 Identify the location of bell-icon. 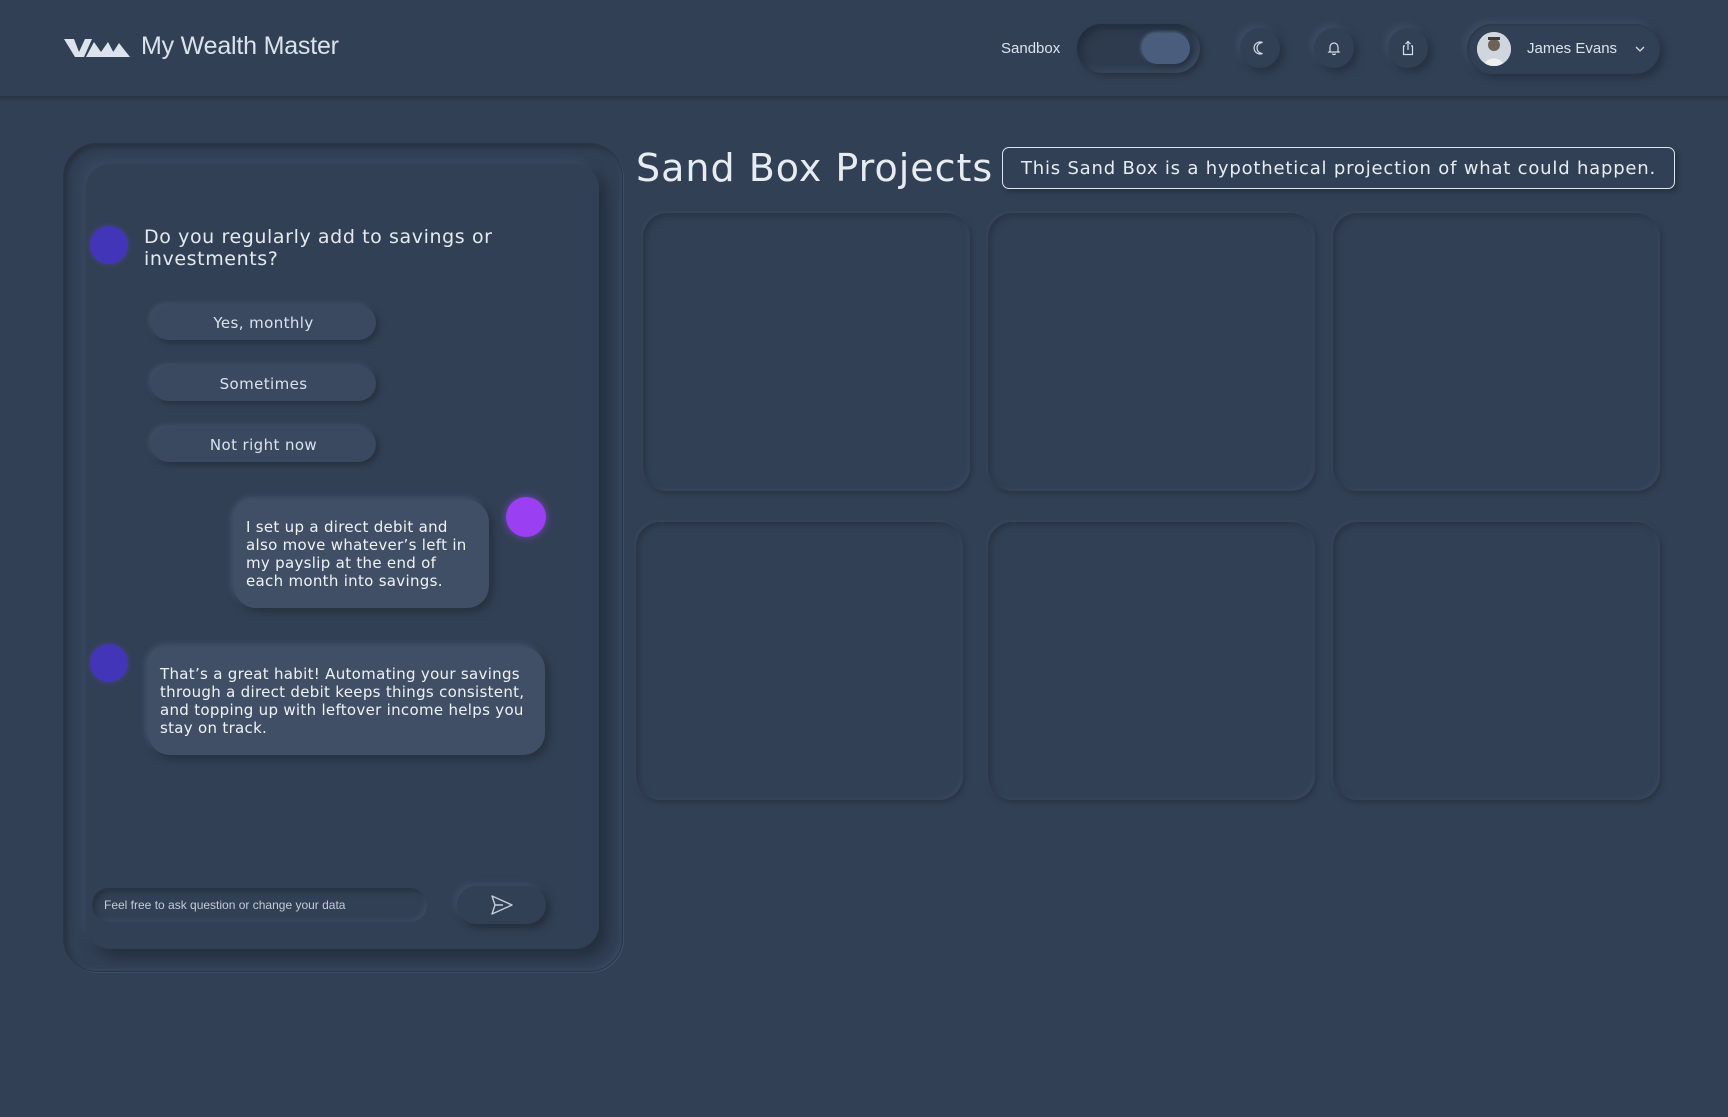
(1334, 49).